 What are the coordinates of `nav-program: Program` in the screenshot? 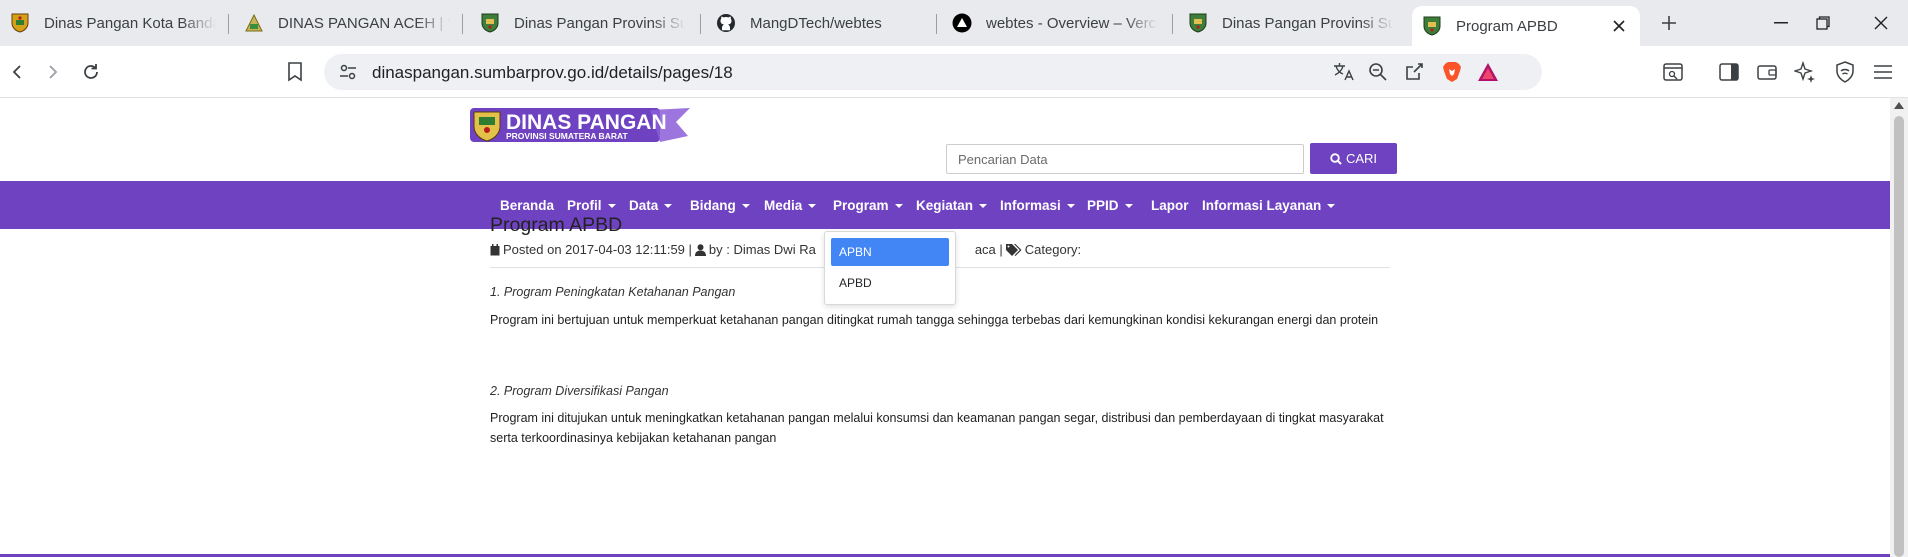 It's located at (868, 205).